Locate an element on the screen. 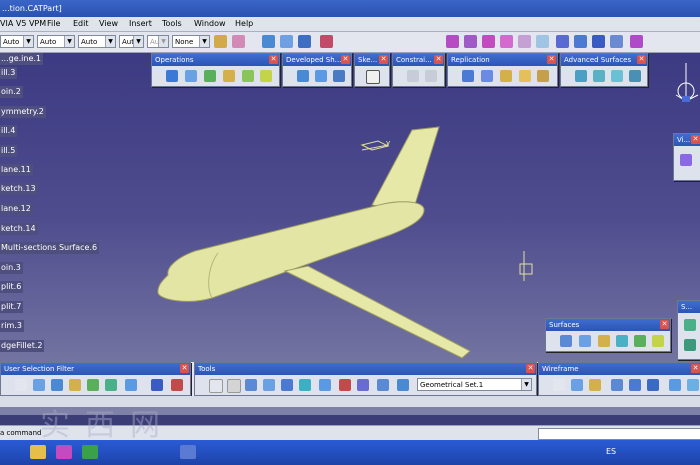 The image size is (700, 465). isometric-view-icon is located at coordinates (452, 41).